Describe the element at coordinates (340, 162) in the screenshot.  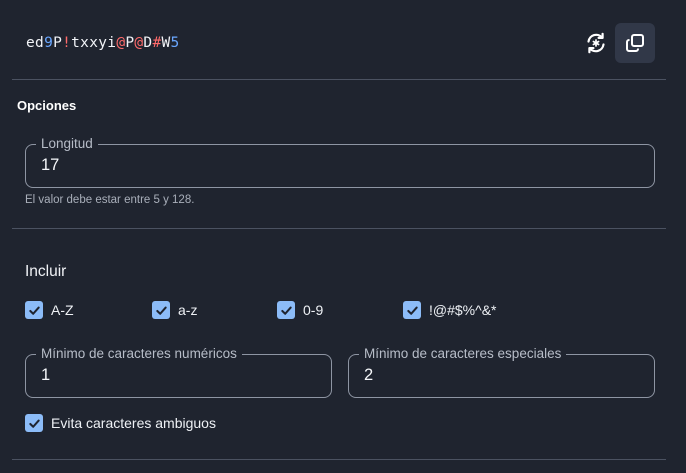
I see `length-field: Longitud 17` at that location.